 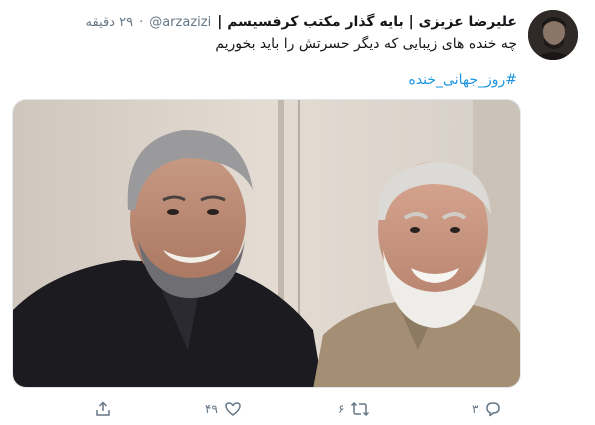 I want to click on avatar, so click(x=553, y=35).